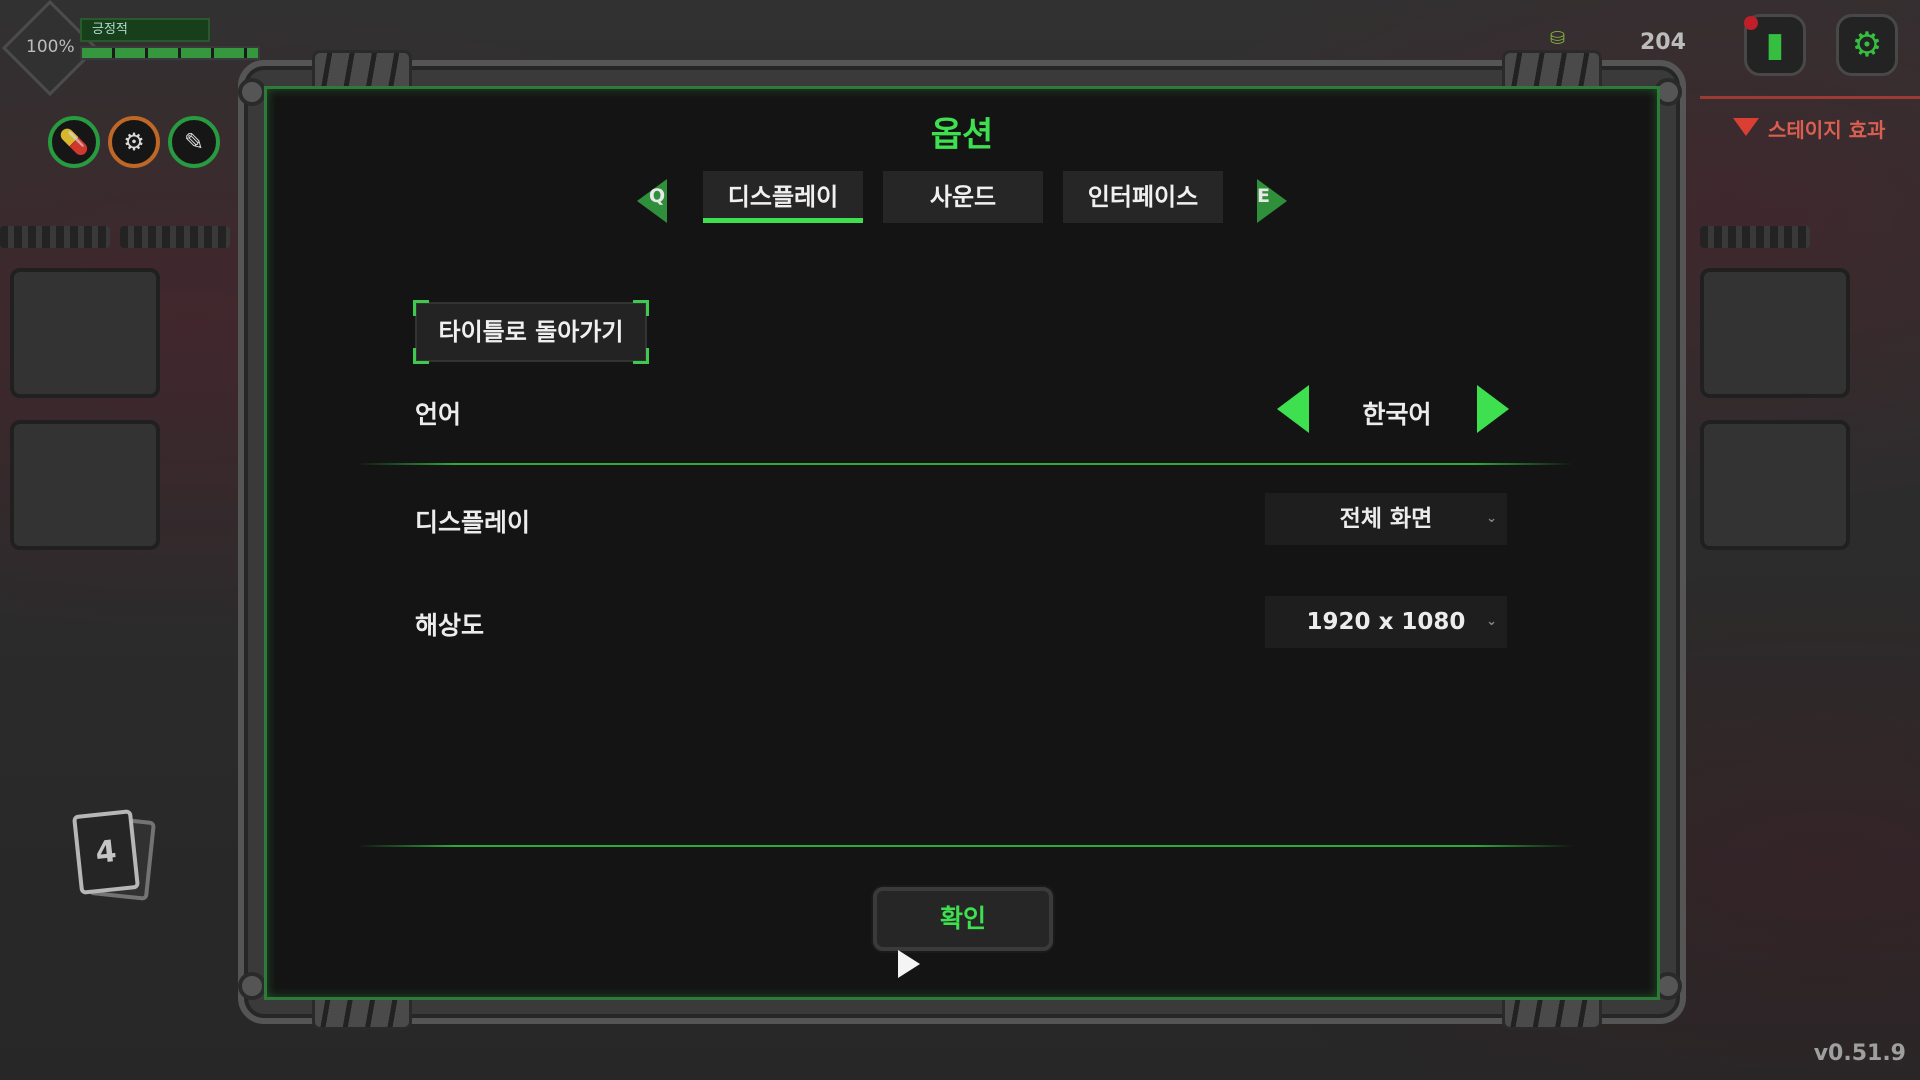 Image resolution: width=1920 pixels, height=1080 pixels. I want to click on display-mode-select: 전체 화면 ⌄, so click(1386, 519).